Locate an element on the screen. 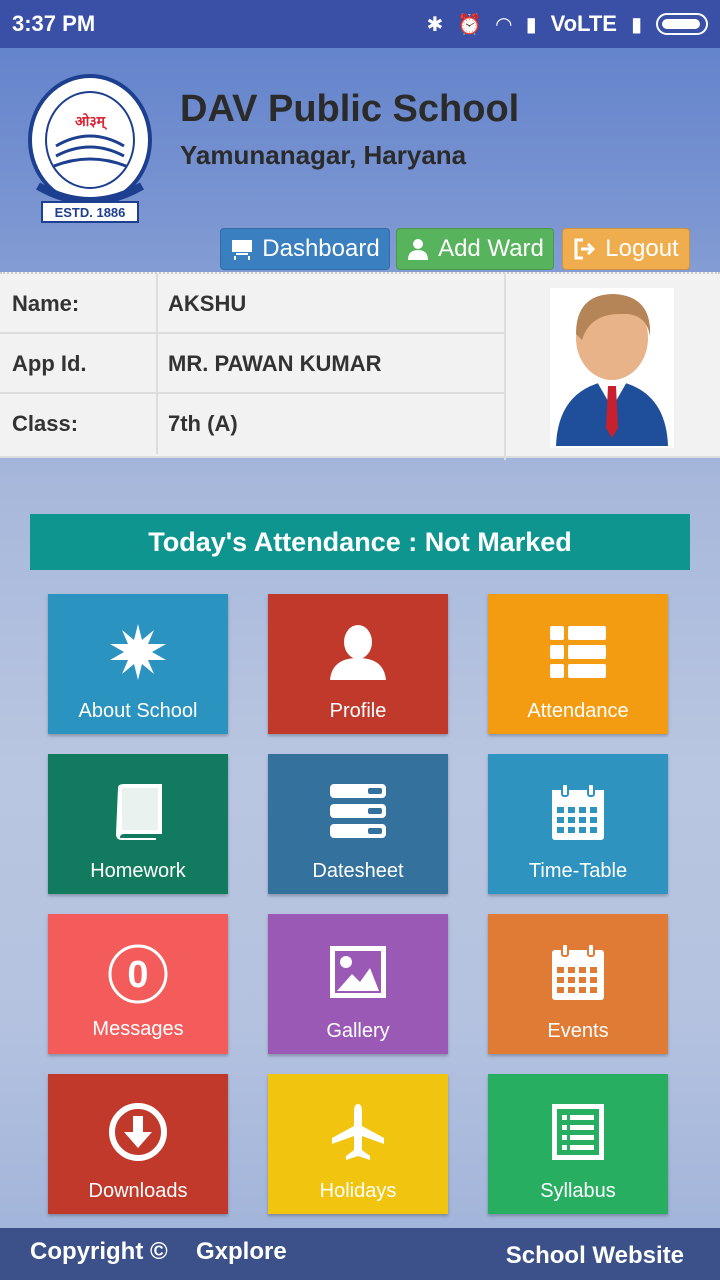 This screenshot has height=1280, width=720. starburst-icon is located at coordinates (138, 652).